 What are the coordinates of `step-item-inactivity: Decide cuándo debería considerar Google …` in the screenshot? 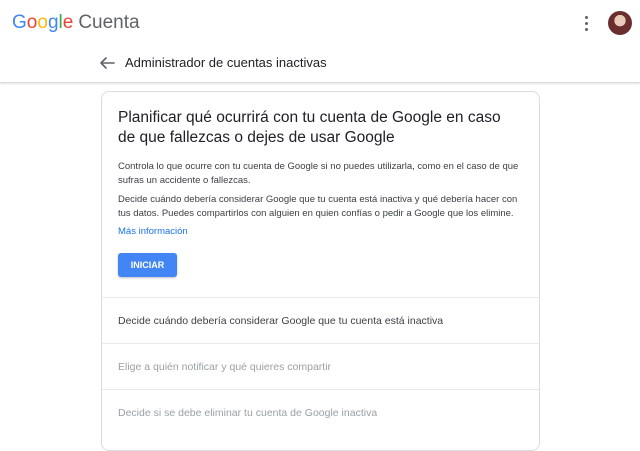 It's located at (320, 320).